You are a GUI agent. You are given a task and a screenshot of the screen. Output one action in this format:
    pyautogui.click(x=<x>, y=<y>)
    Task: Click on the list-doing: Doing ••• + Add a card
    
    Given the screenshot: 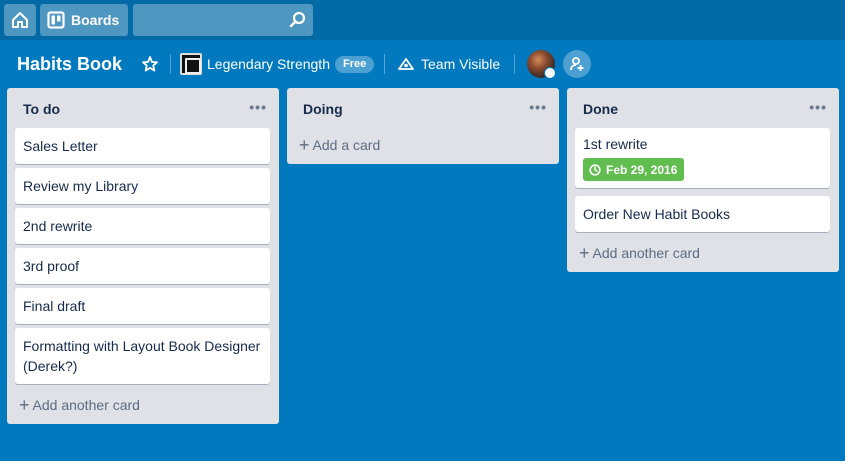 What is the action you would take?
    pyautogui.click(x=423, y=126)
    